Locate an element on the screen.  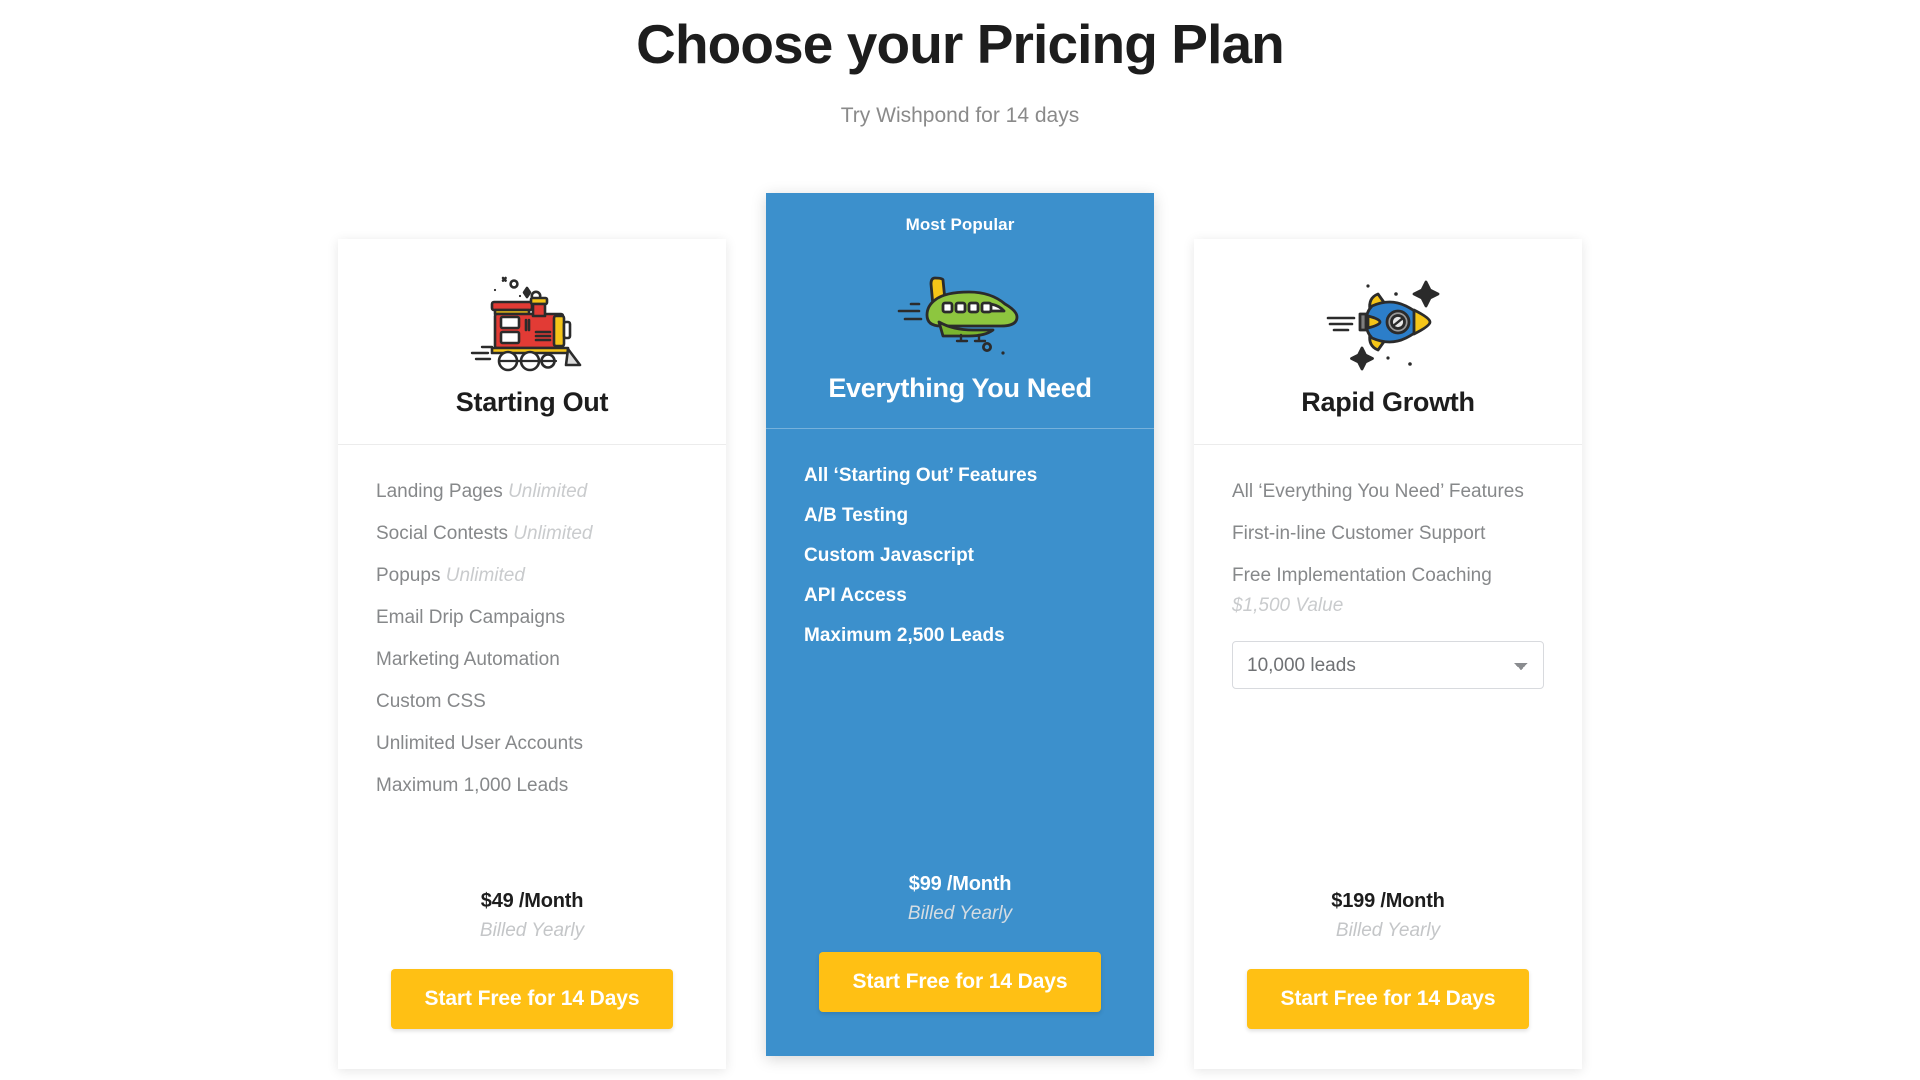
feature-item: All ‘Starting Out’ Features is located at coordinates (921, 475).